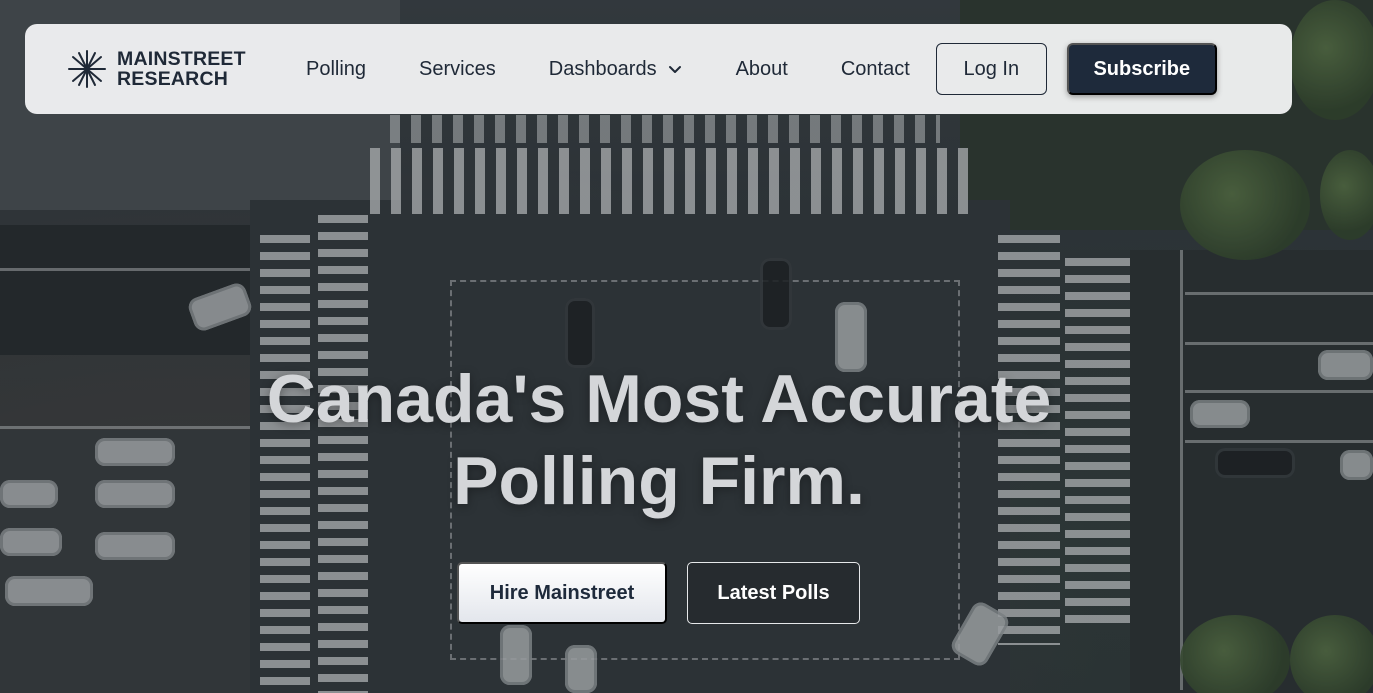 The width and height of the screenshot is (1373, 693). What do you see at coordinates (674, 69) in the screenshot?
I see `chevron-down-icon` at bounding box center [674, 69].